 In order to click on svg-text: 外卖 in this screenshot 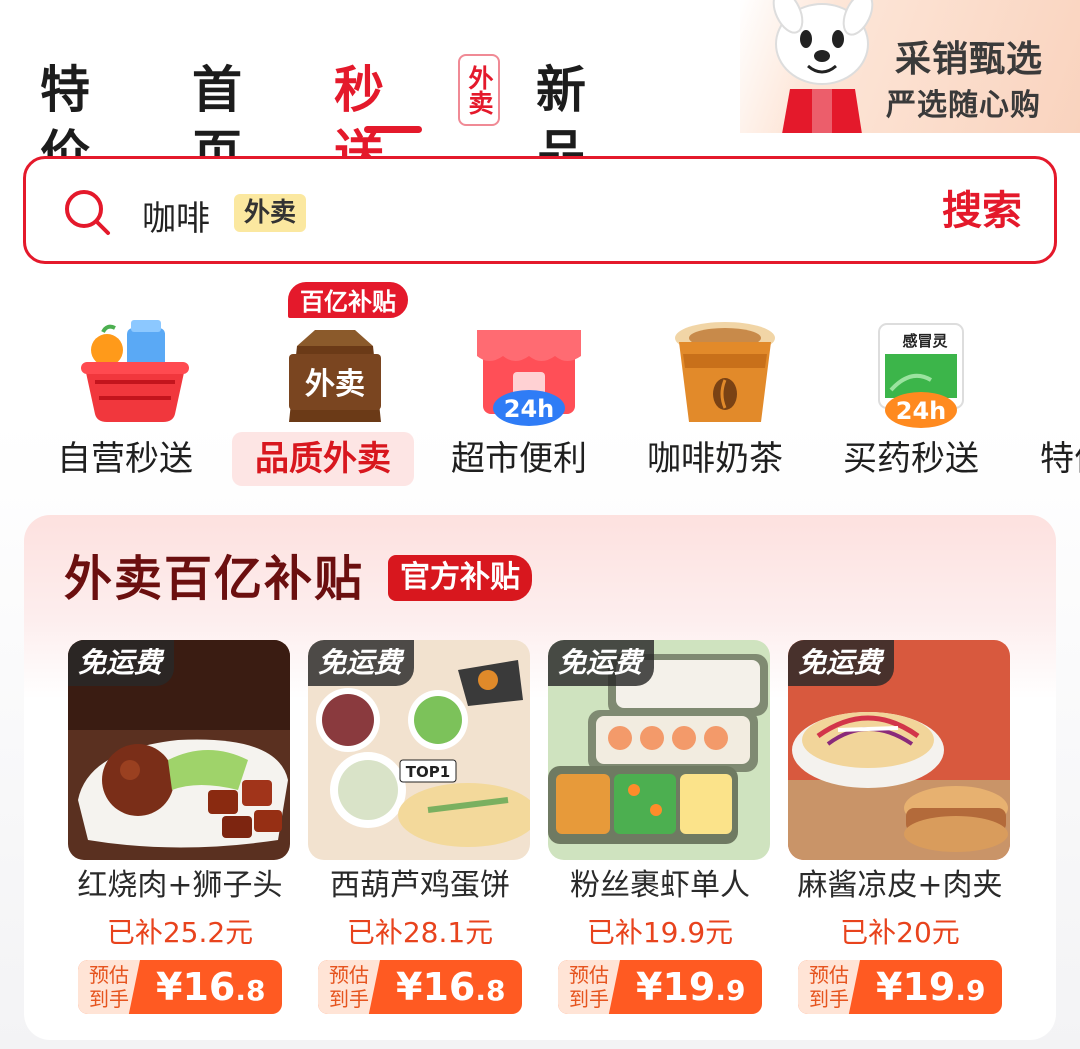, I will do `click(335, 384)`.